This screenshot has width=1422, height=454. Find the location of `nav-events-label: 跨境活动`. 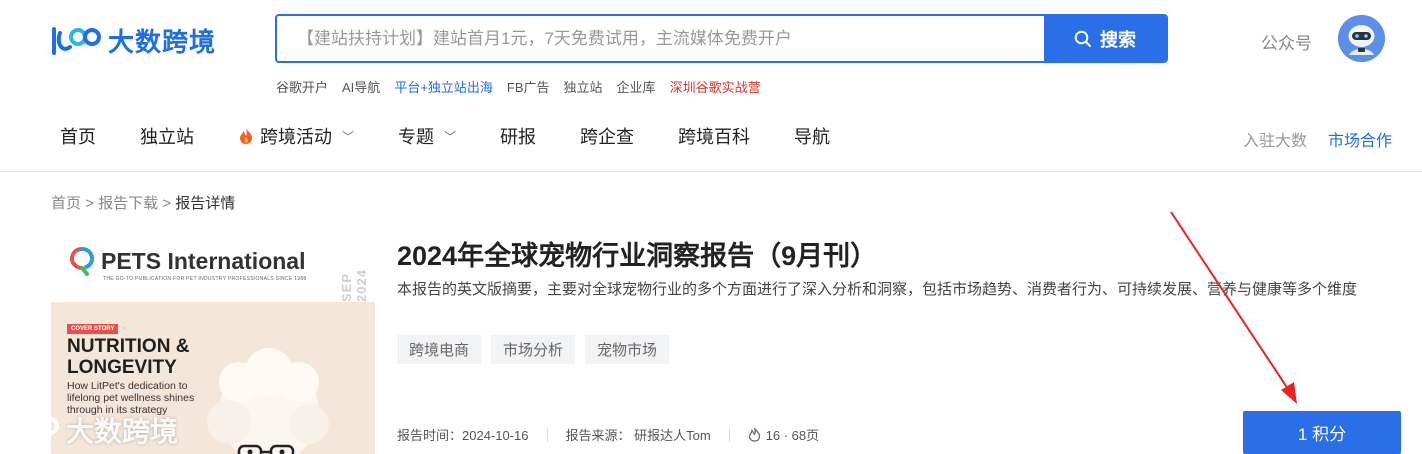

nav-events-label: 跨境活动 is located at coordinates (296, 137).